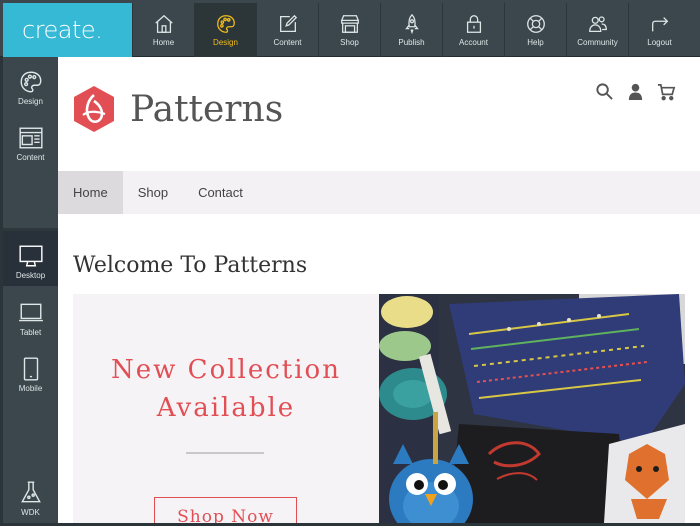 Image resolution: width=700 pixels, height=526 pixels. Describe the element at coordinates (30, 101) in the screenshot. I see `sidebar-item-label: Design` at that location.